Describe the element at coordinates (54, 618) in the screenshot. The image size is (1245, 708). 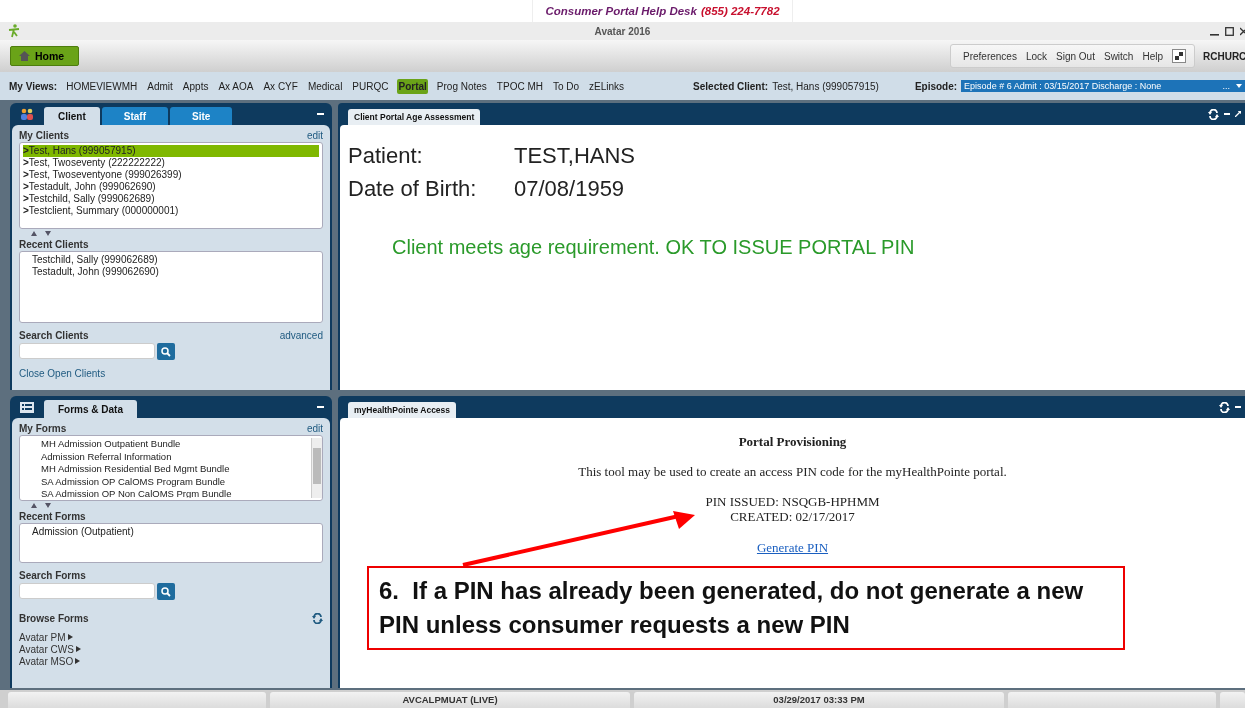
I see `section-title: Browse Forms` at that location.